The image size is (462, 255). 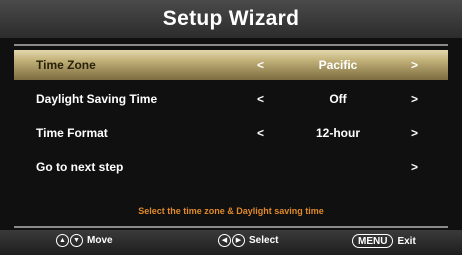 What do you see at coordinates (414, 65) in the screenshot?
I see `time-zone-right-arrow-icon: >` at bounding box center [414, 65].